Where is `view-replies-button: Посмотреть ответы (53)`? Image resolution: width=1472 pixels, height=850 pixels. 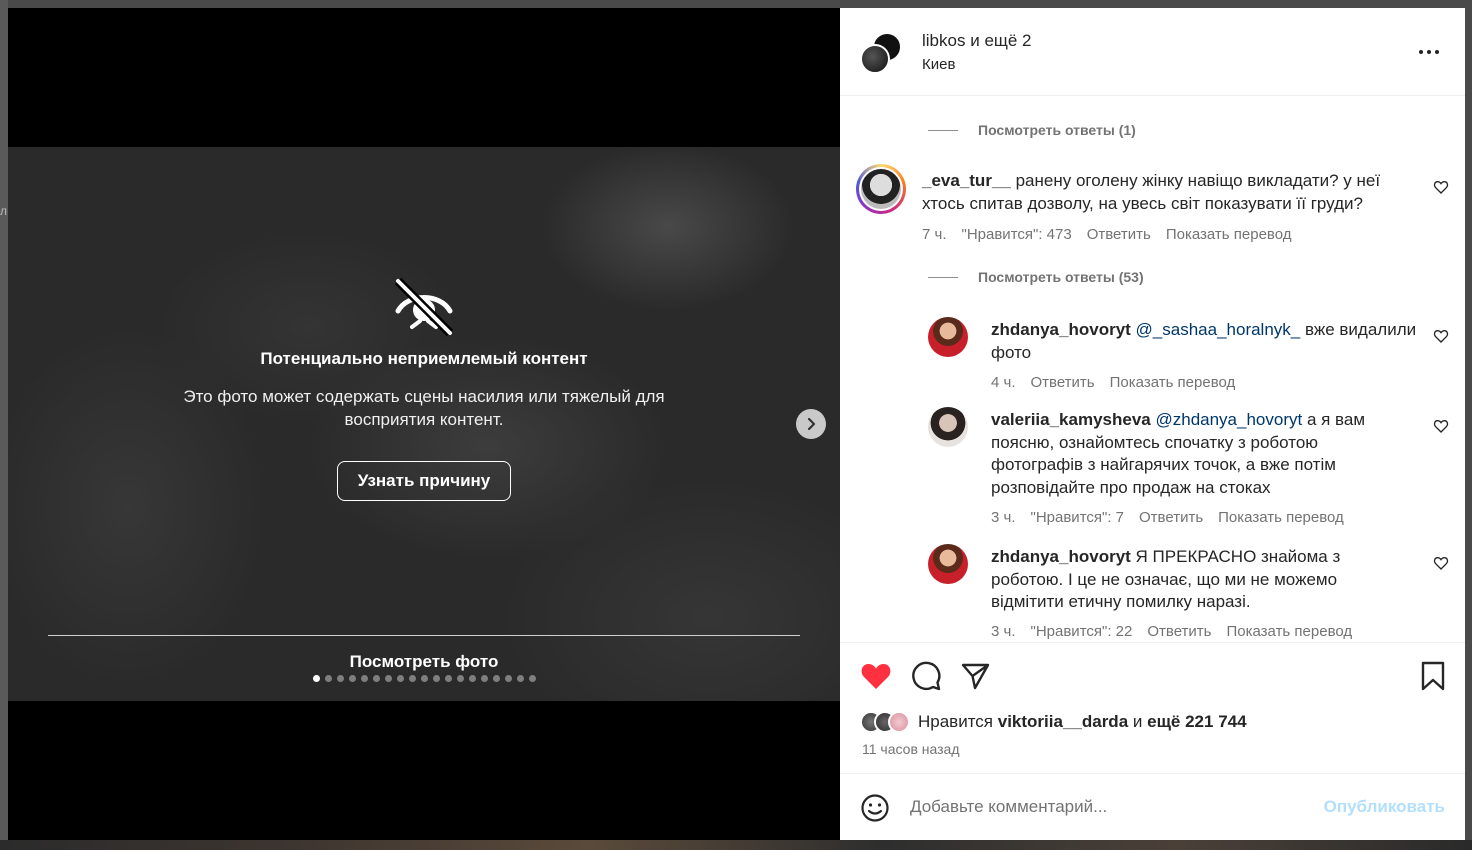 view-replies-button: Посмотреть ответы (53) is located at coordinates (1036, 277).